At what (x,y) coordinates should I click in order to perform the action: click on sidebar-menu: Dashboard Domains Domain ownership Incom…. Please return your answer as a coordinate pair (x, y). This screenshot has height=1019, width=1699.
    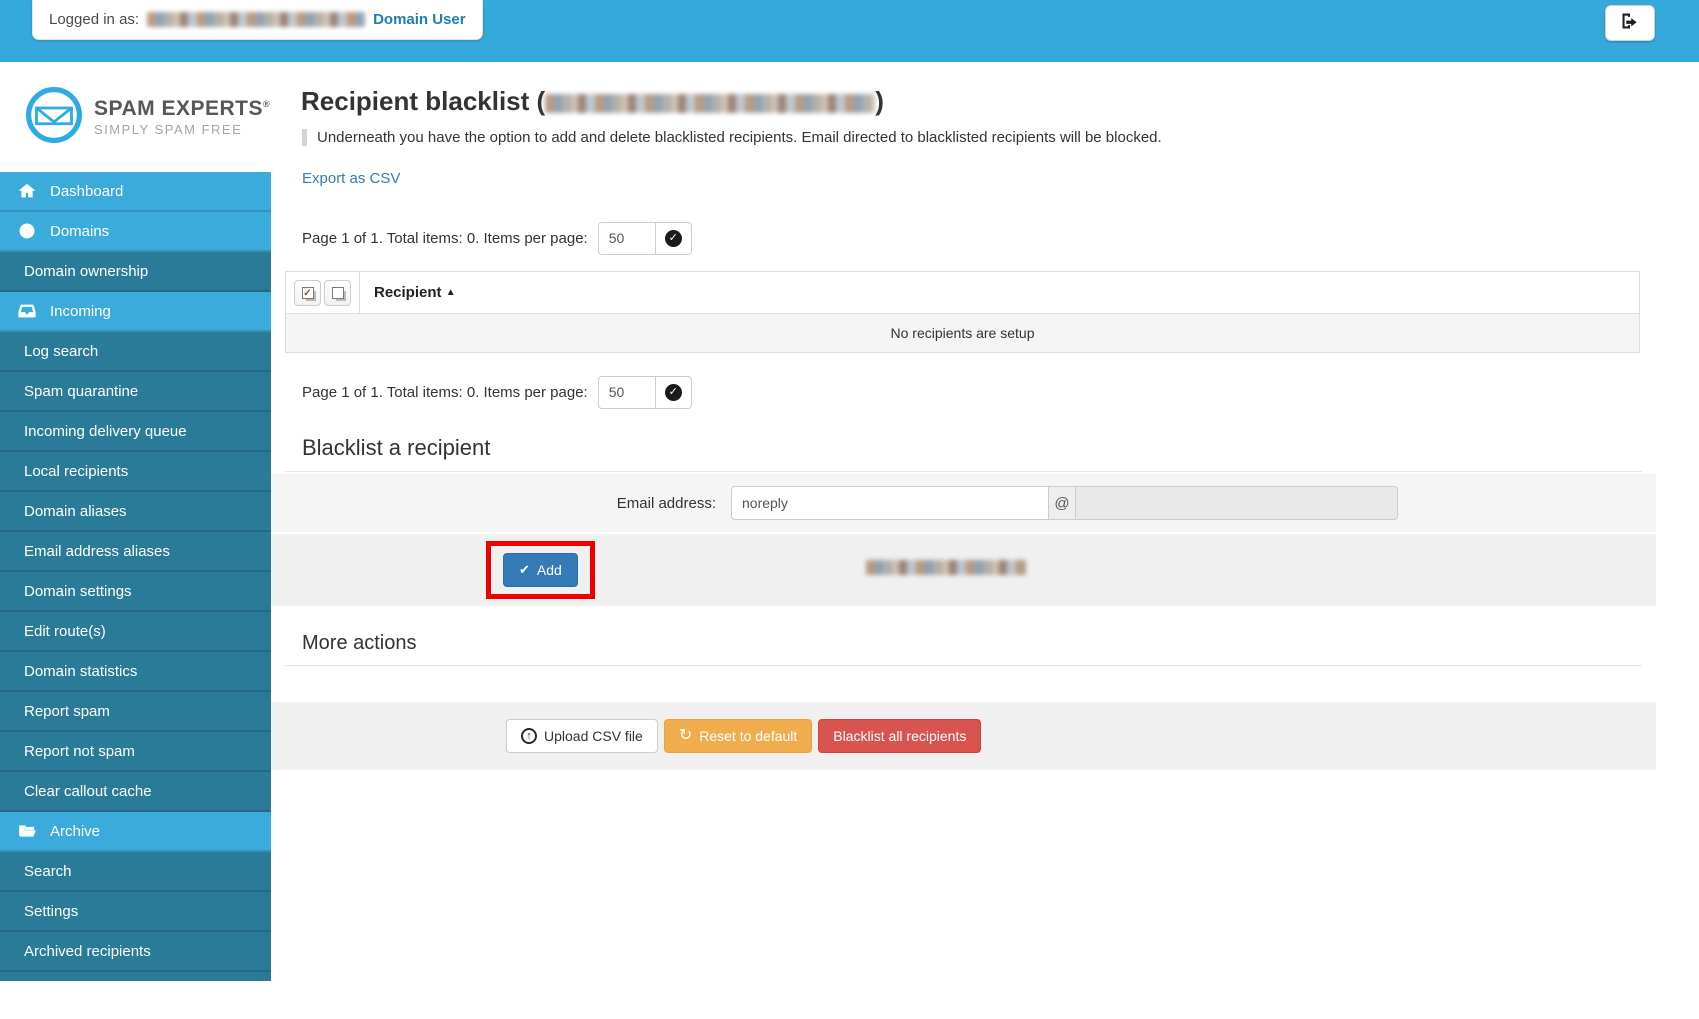
    Looking at the image, I should click on (135, 576).